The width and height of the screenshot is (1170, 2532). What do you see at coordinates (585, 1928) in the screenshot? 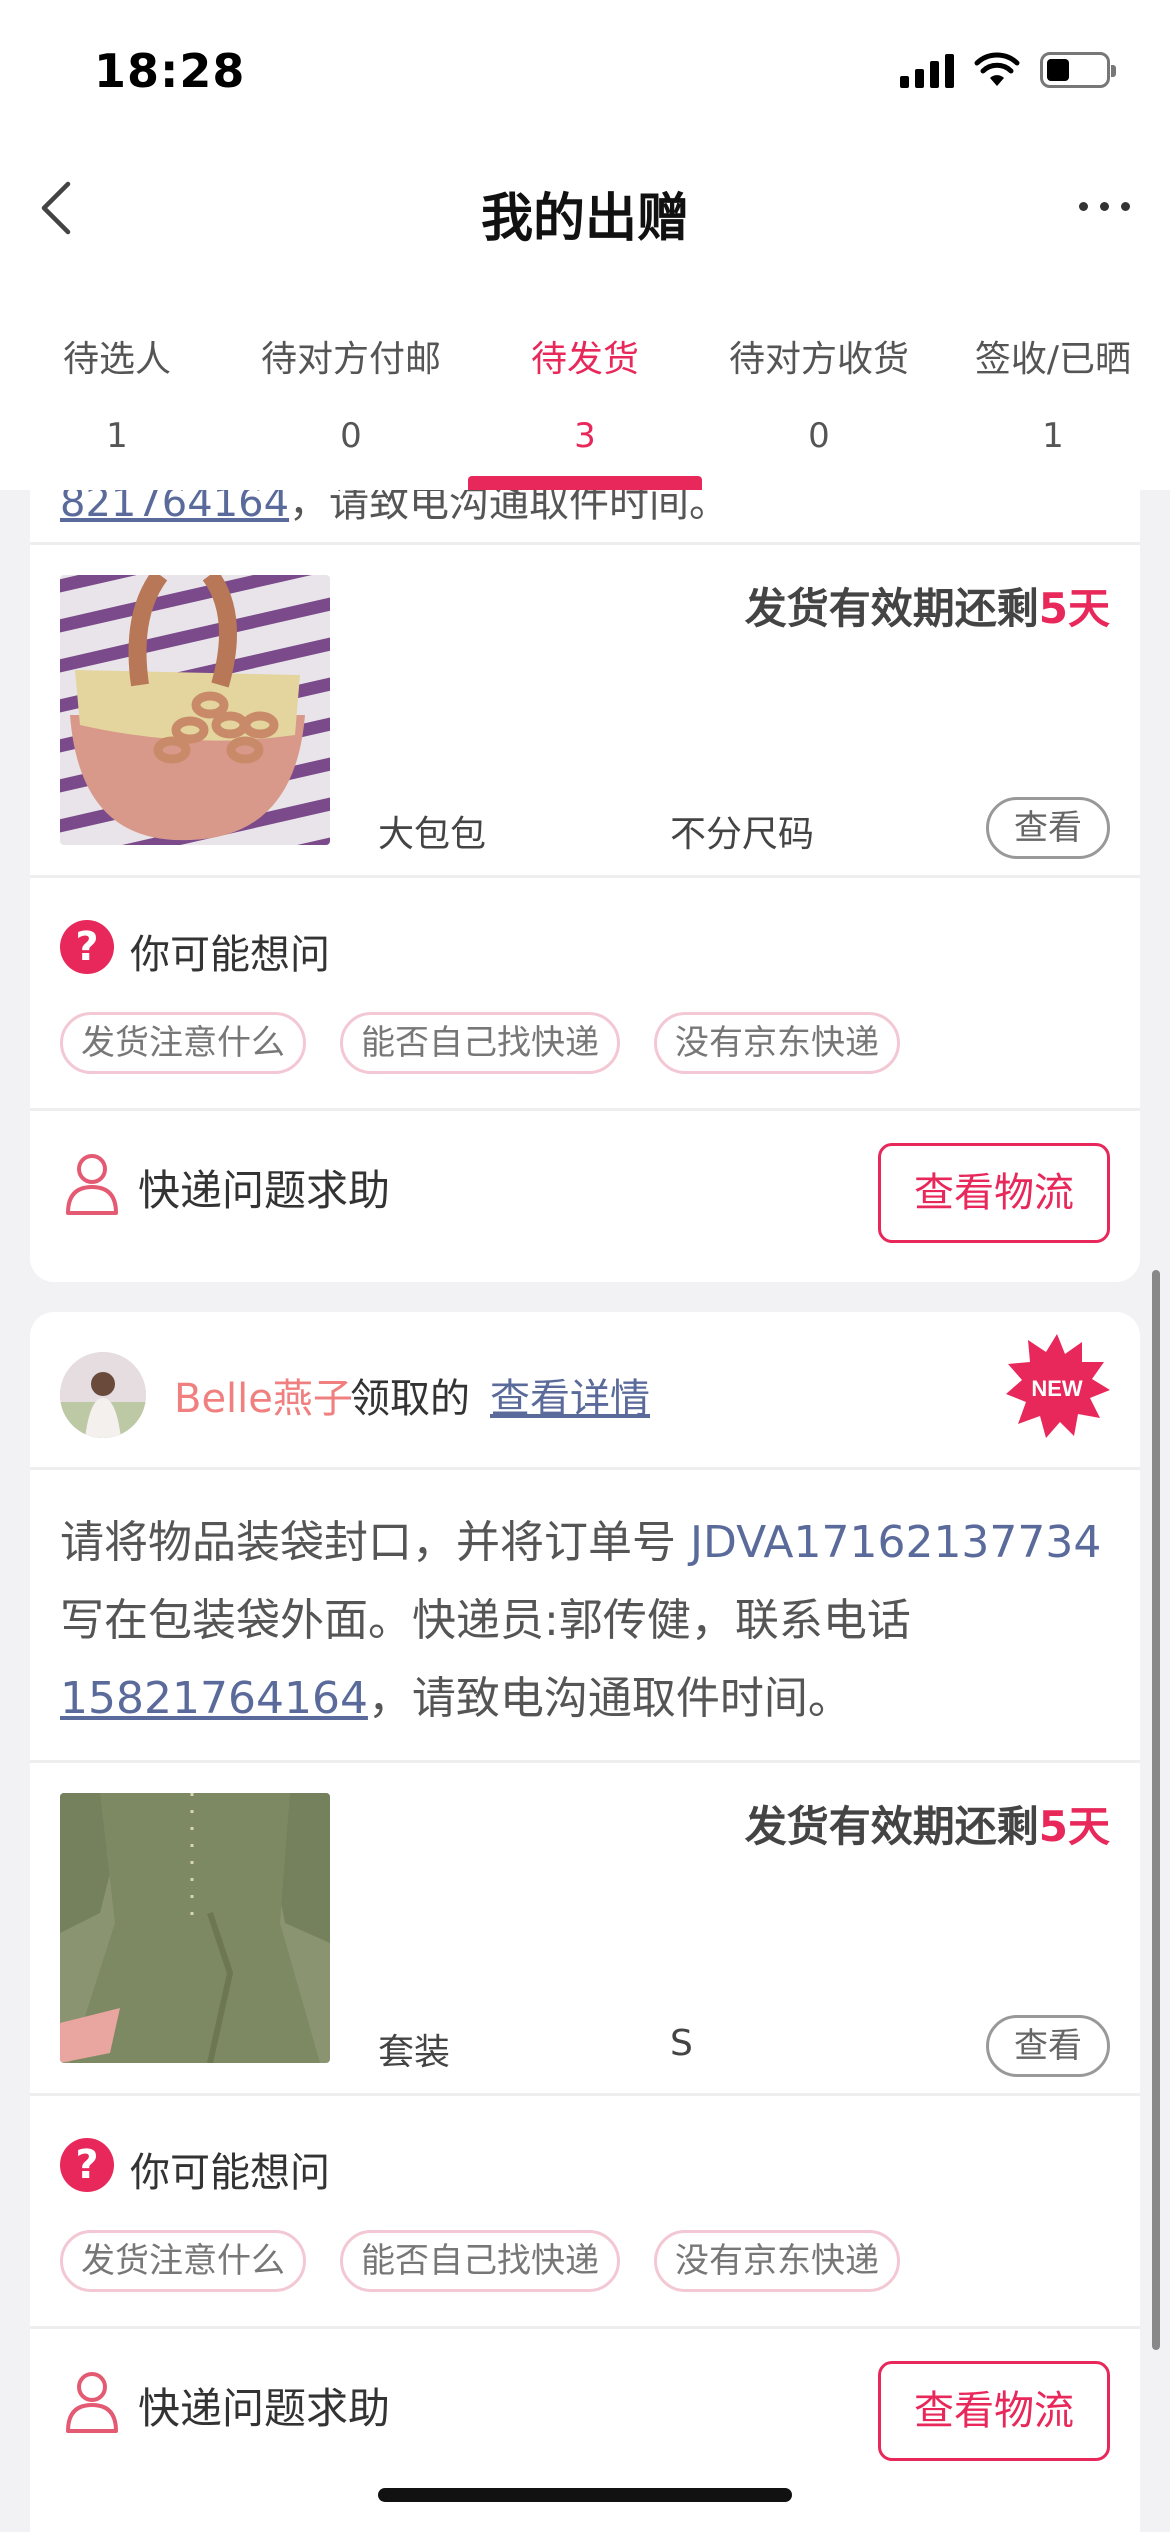
I see `product-row: 发货有效期还剩5天 套装 S 查看` at bounding box center [585, 1928].